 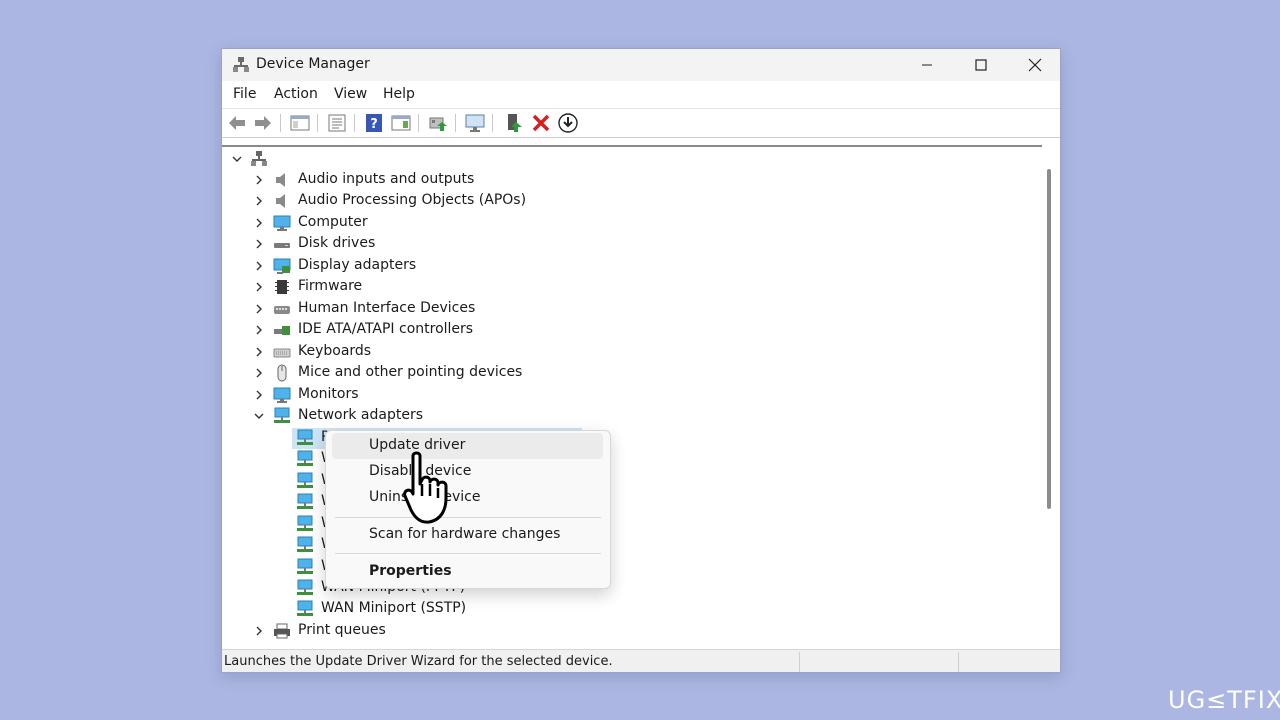 I want to click on tree-item-firmware: Firmware, so click(x=602, y=287).